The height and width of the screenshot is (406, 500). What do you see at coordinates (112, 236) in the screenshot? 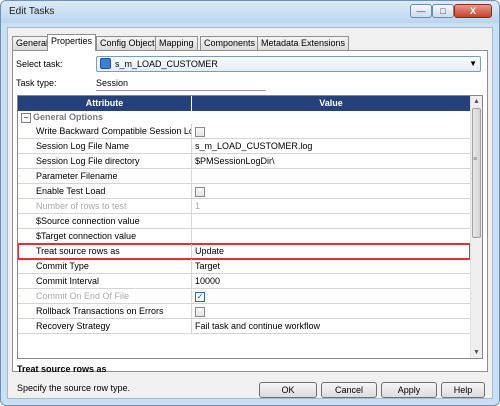
I see `attribute-cell: $Target connection value` at bounding box center [112, 236].